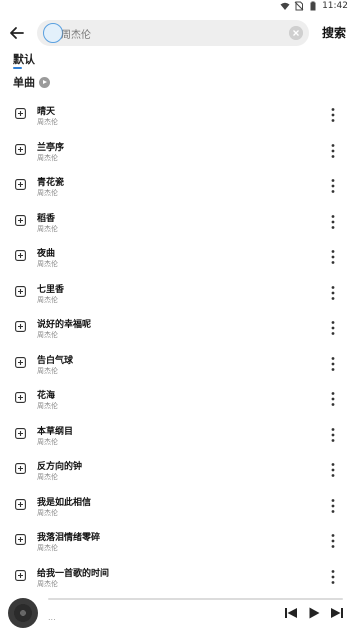  What do you see at coordinates (335, 6) in the screenshot?
I see `status-time: 11:42` at bounding box center [335, 6].